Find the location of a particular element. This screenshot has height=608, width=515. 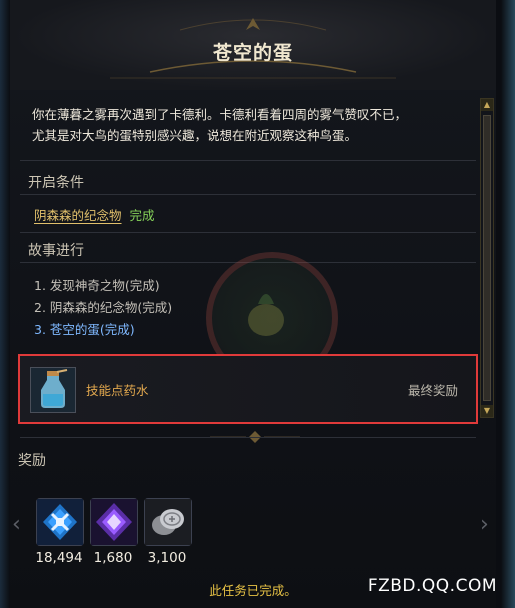

story-step-list: 1. 发现神奇之物(完成) 2. 阴森森的纪念物(完成) 3. 苍空的蛋(完成) is located at coordinates (103, 308).